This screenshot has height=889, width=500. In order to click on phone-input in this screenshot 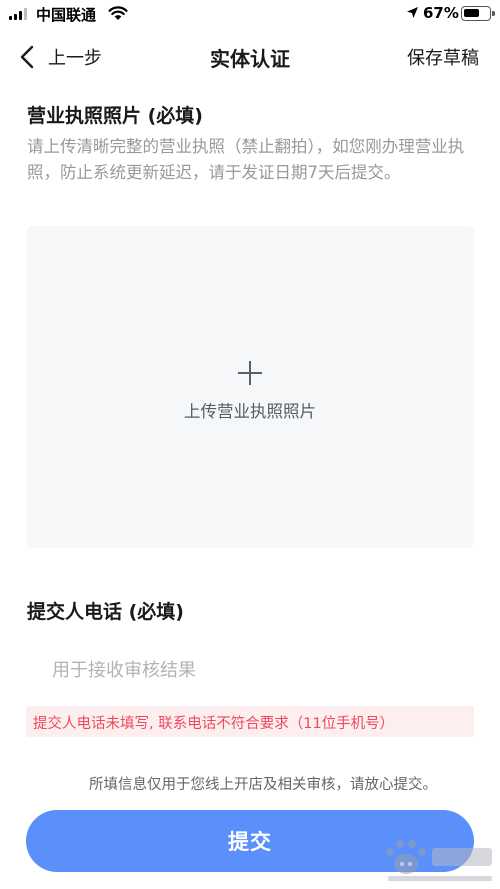, I will do `click(262, 670)`.